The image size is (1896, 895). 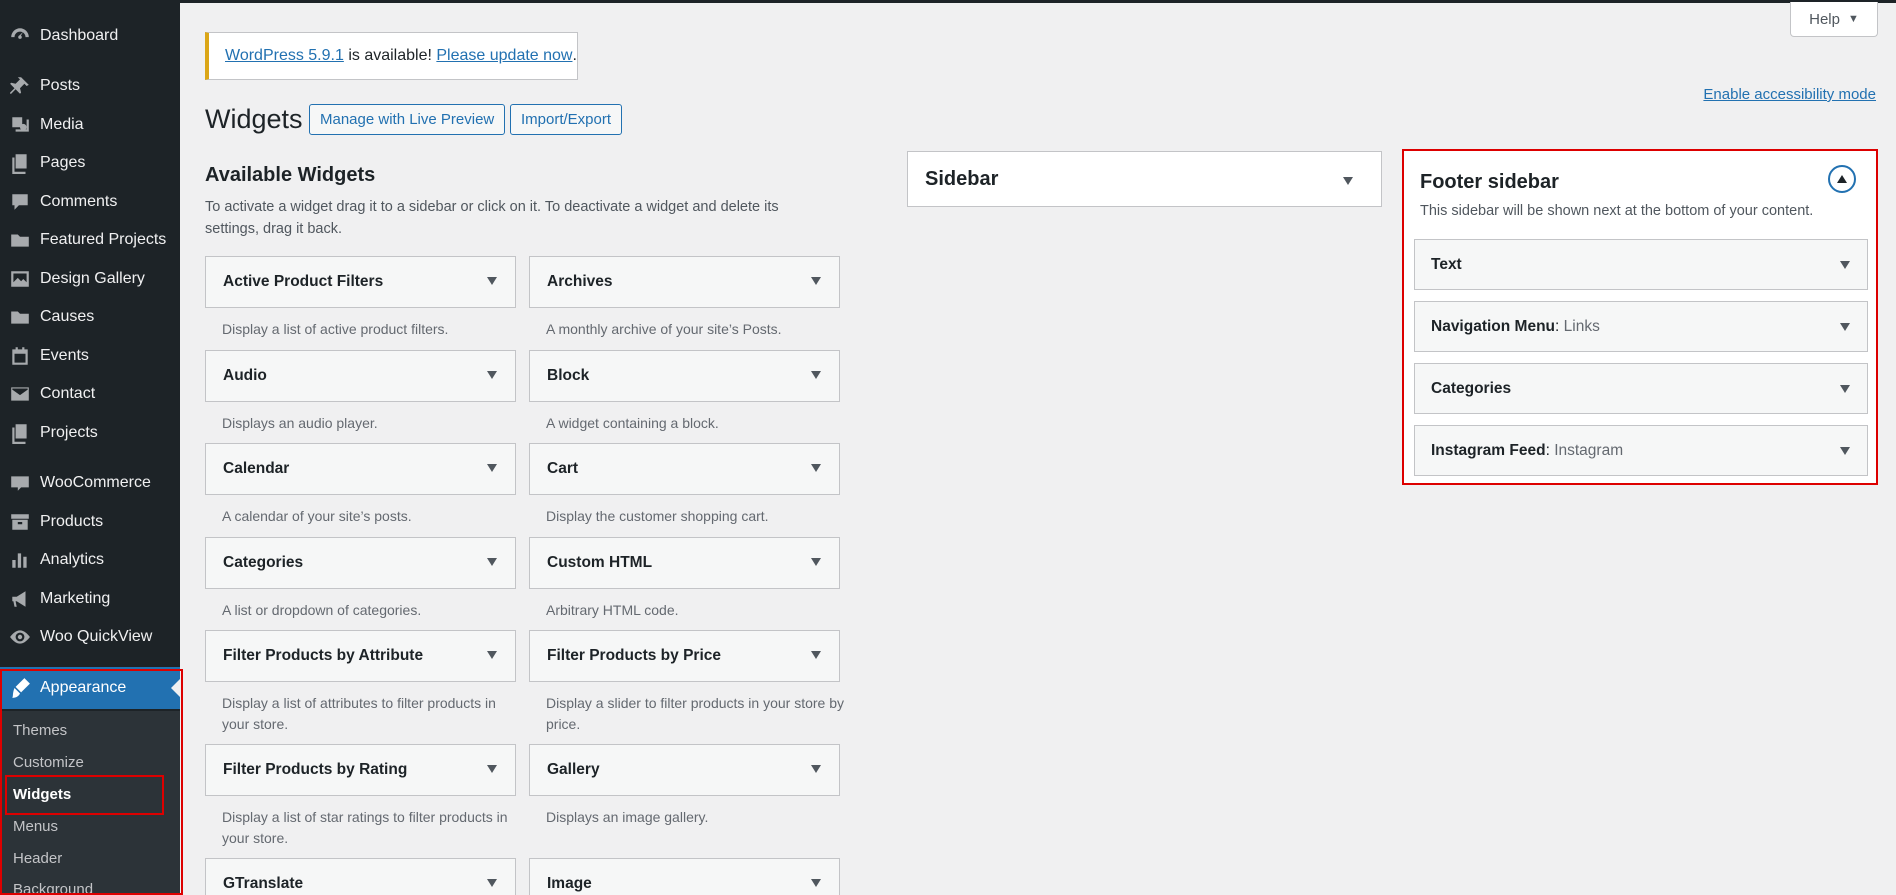 I want to click on footer-sidebar-title: Footer sidebar, so click(x=1489, y=182).